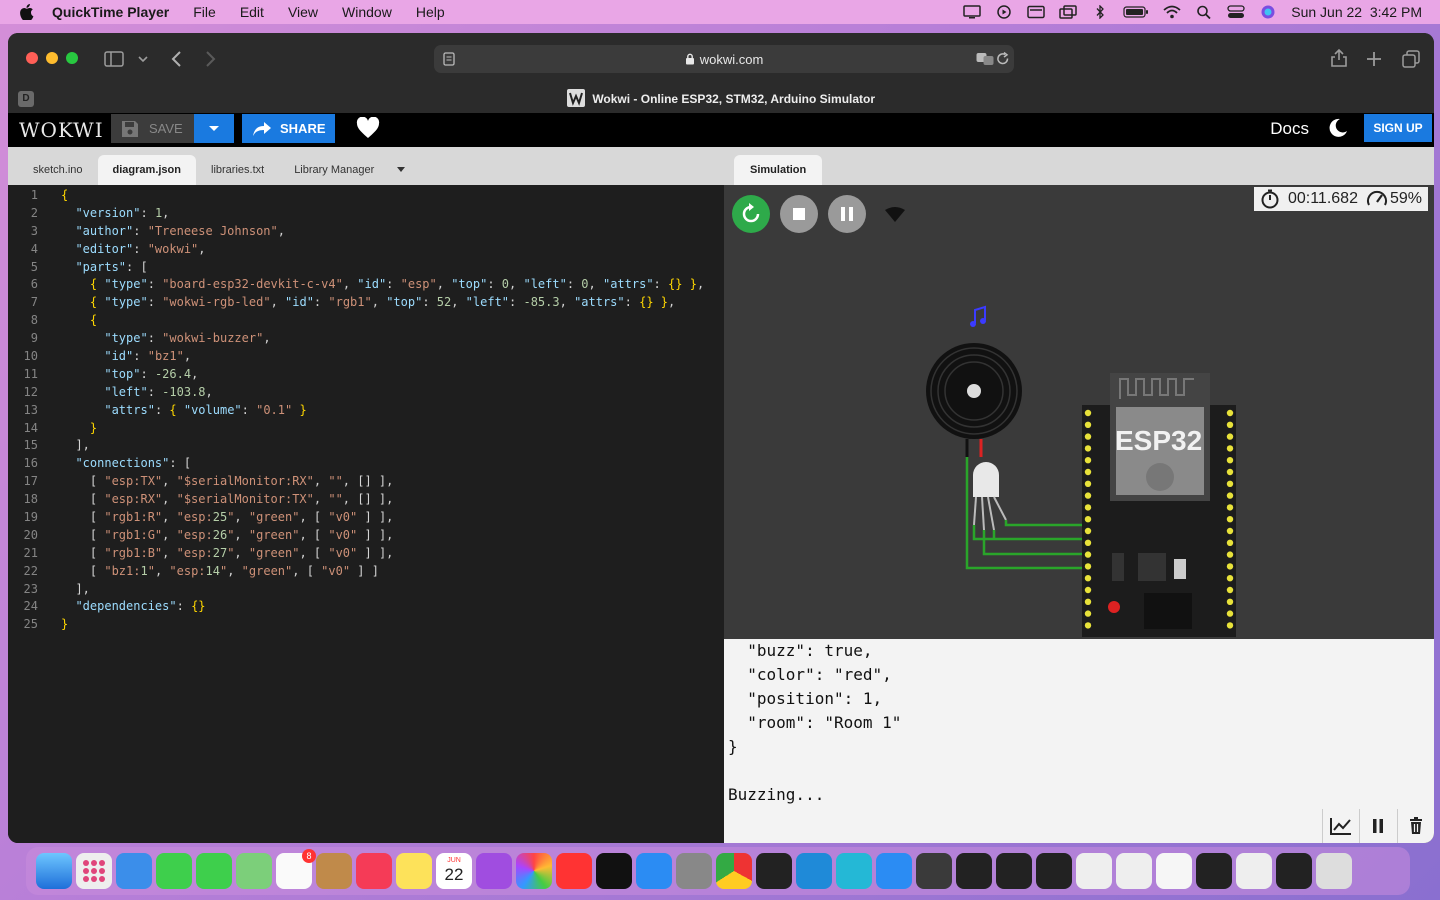 The width and height of the screenshot is (1440, 900). I want to click on code-line: 1{, so click(366, 196).